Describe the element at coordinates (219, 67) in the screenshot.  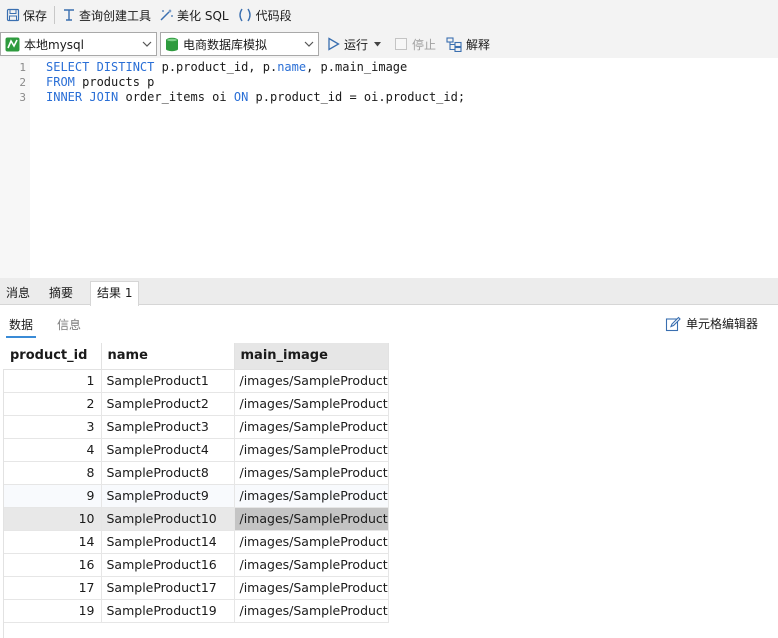
I see `sql-token: p.product_id, p.` at that location.